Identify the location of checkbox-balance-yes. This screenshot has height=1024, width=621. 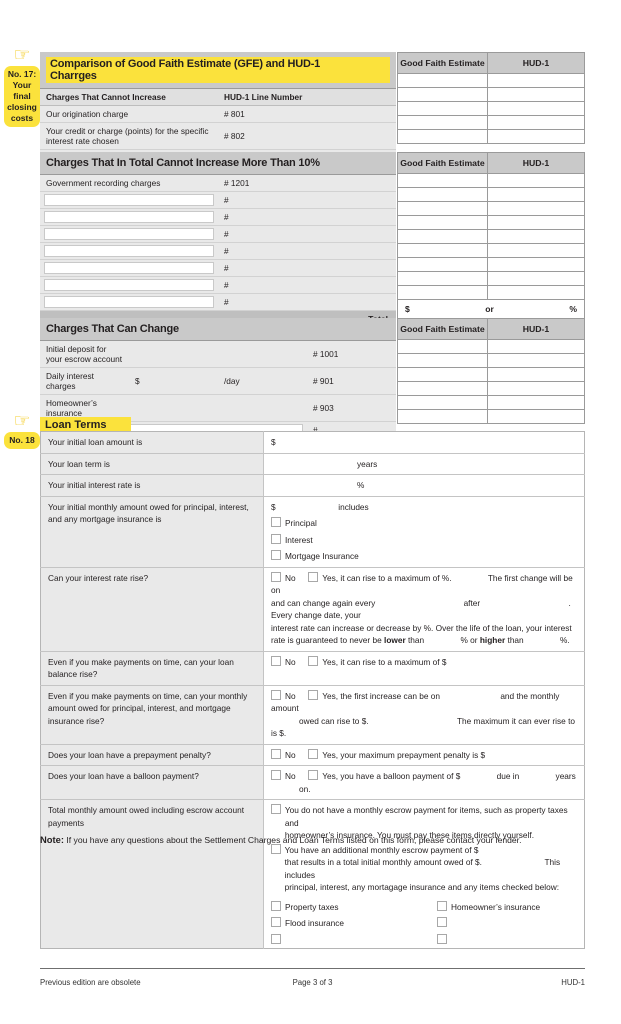
(313, 660).